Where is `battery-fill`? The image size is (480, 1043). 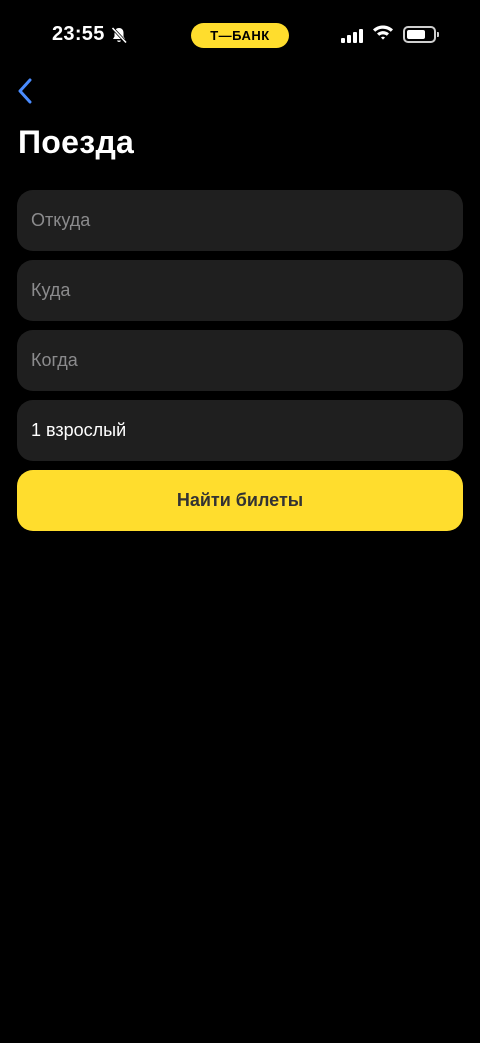
battery-fill is located at coordinates (416, 34).